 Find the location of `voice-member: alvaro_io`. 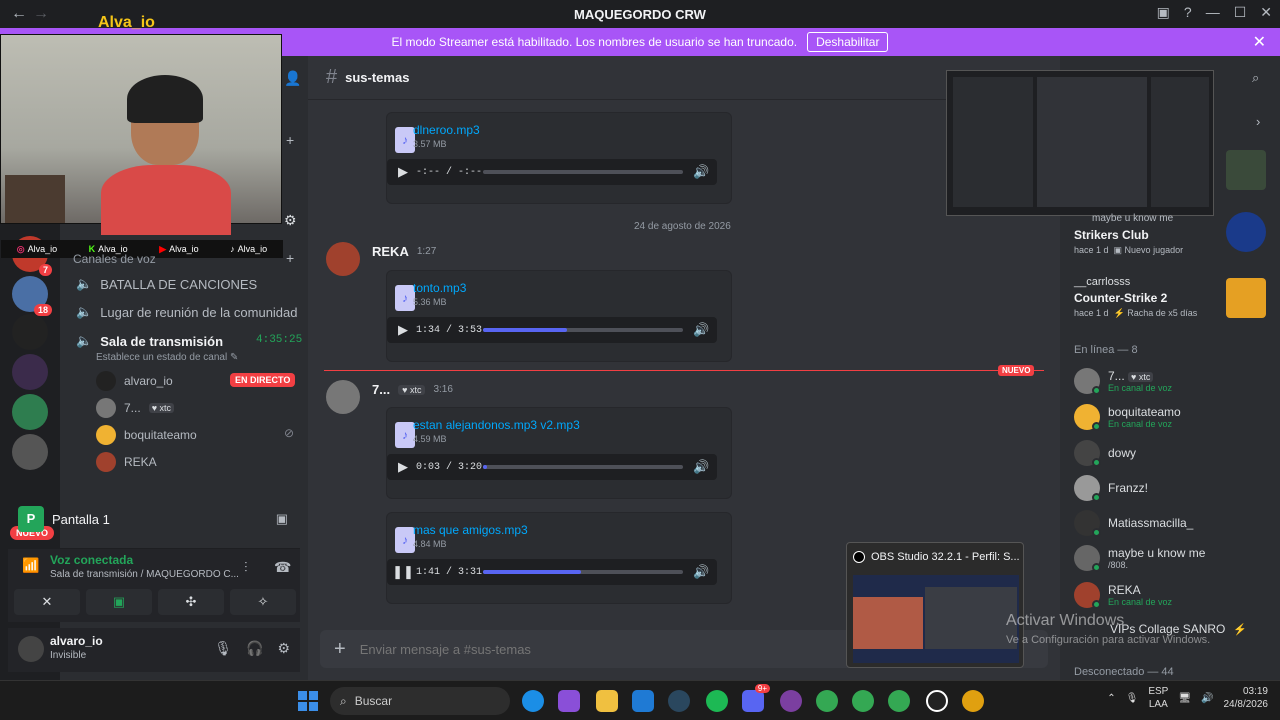

voice-member: alvaro_io is located at coordinates (134, 381).